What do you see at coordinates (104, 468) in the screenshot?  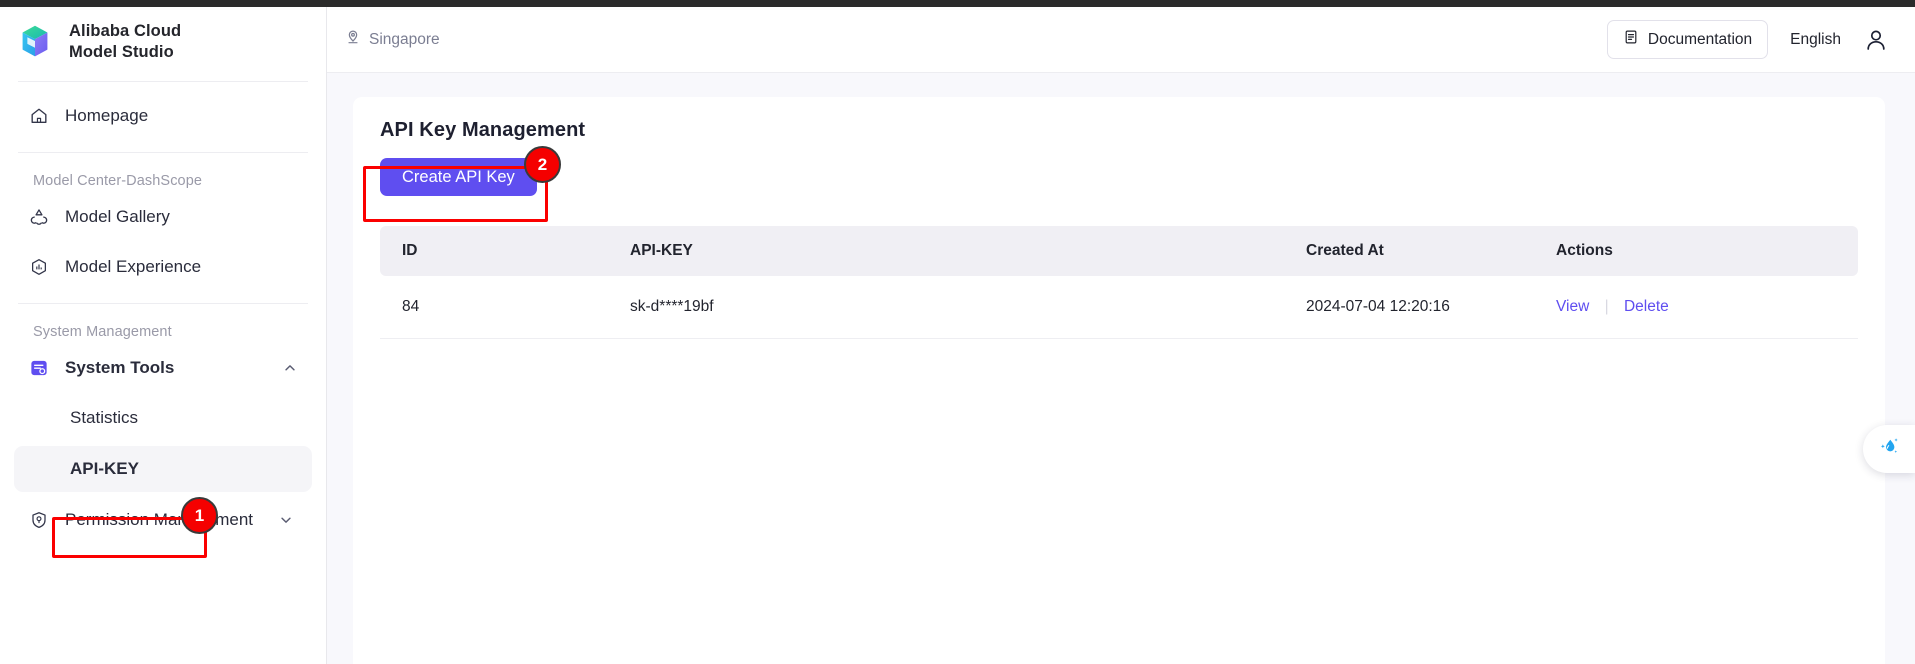 I see `sidebar-item-api-key-label: API-KEY` at bounding box center [104, 468].